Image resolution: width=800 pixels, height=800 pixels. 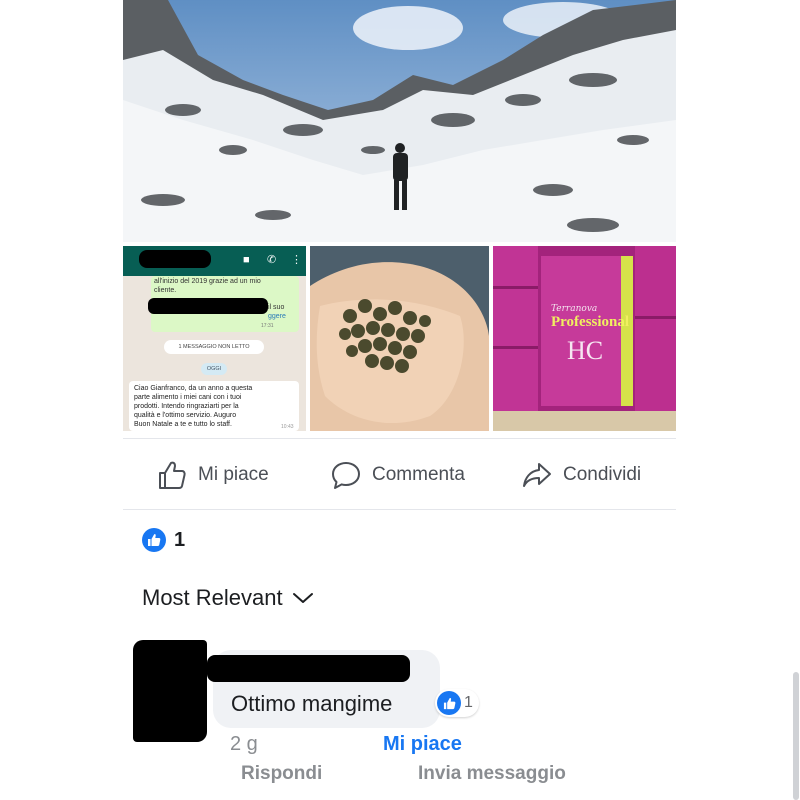 What do you see at coordinates (233, 474) in the screenshot?
I see `like-label: Mi piace` at bounding box center [233, 474].